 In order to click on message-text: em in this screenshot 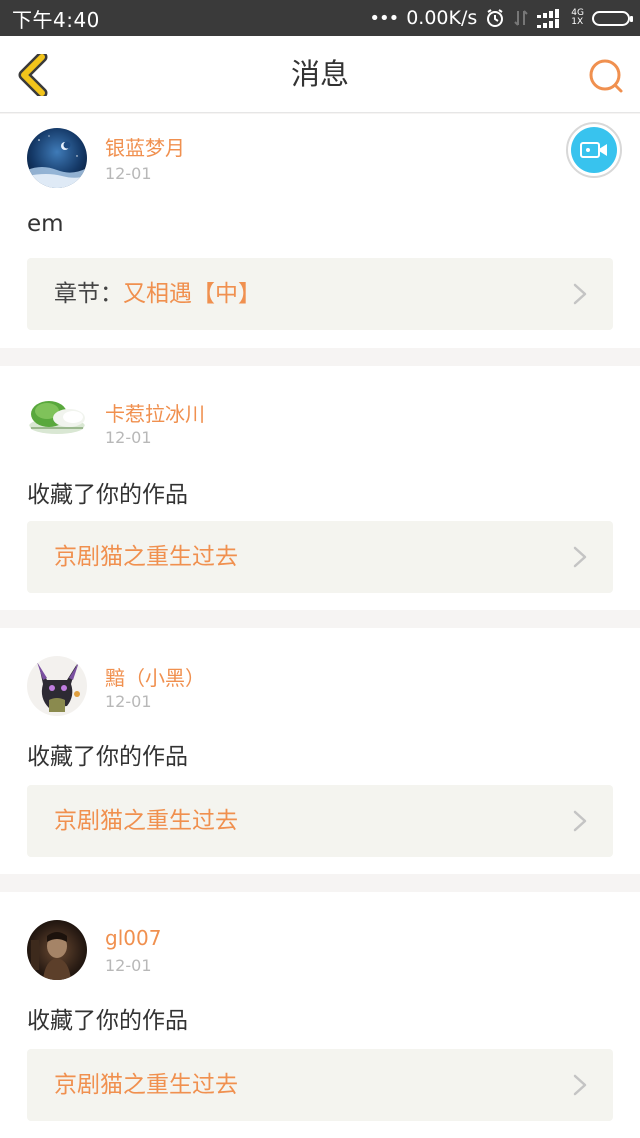, I will do `click(45, 224)`.